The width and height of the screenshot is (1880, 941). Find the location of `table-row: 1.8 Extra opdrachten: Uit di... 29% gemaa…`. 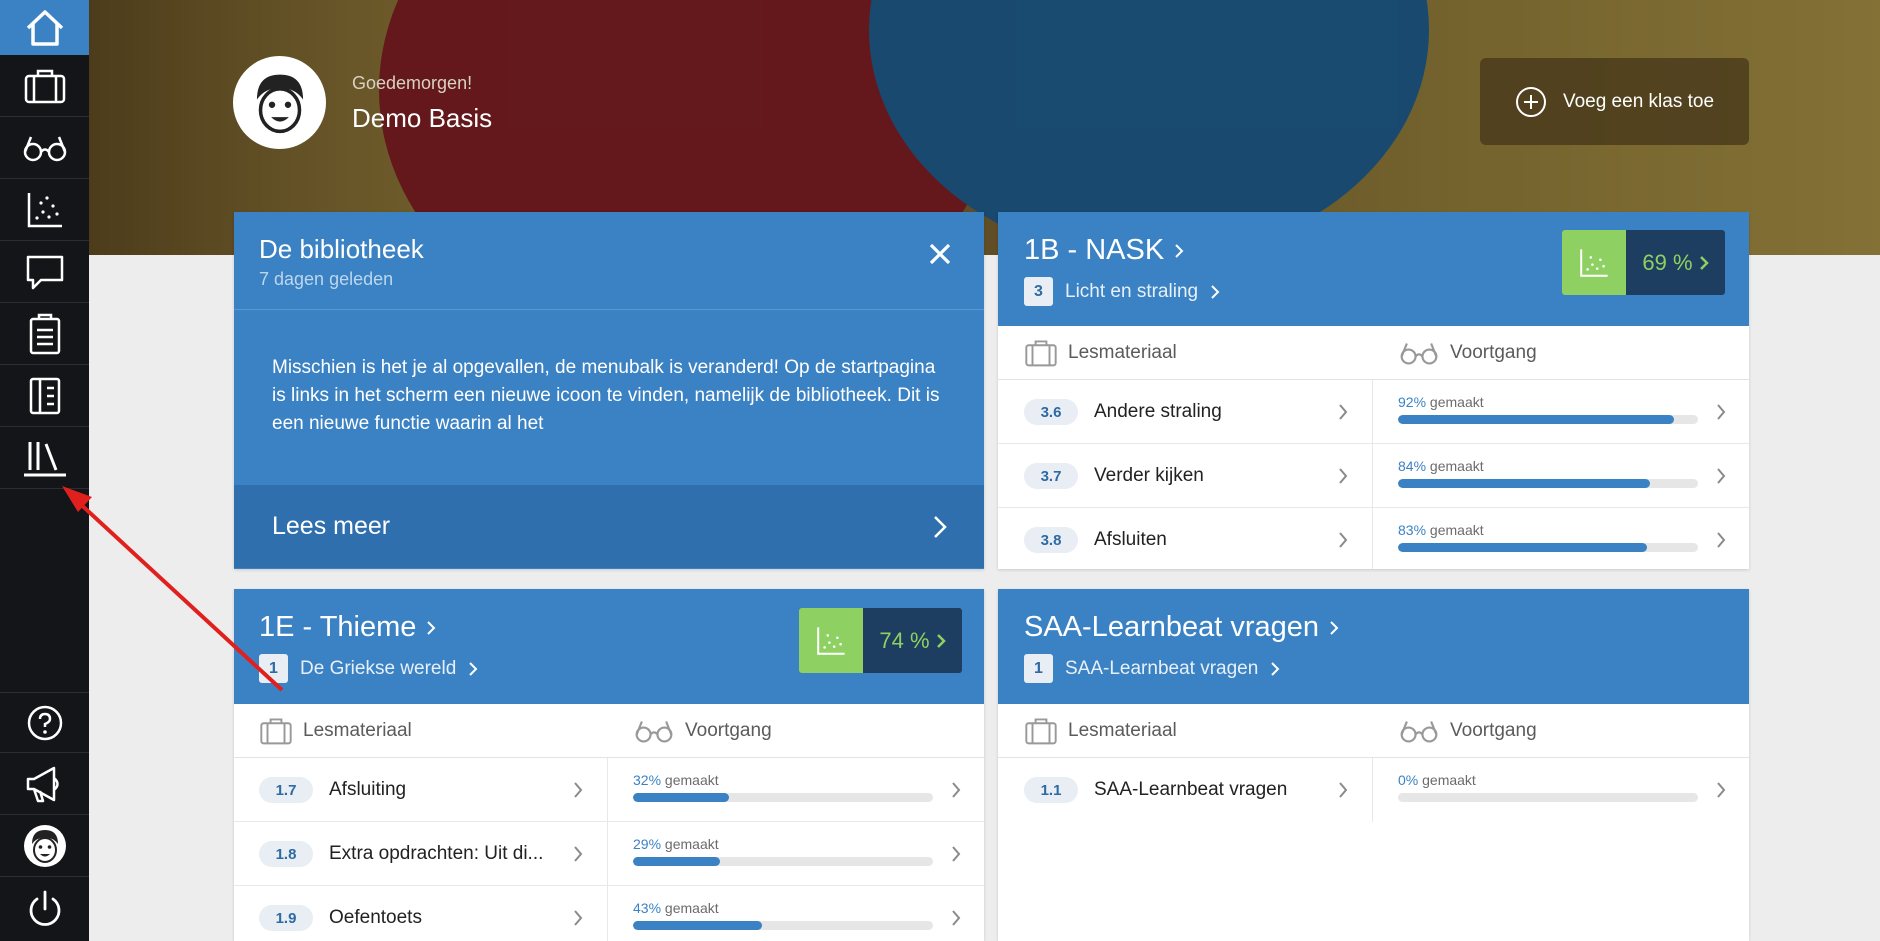

table-row: 1.8 Extra opdrachten: Uit di... 29% gemaa… is located at coordinates (609, 854).